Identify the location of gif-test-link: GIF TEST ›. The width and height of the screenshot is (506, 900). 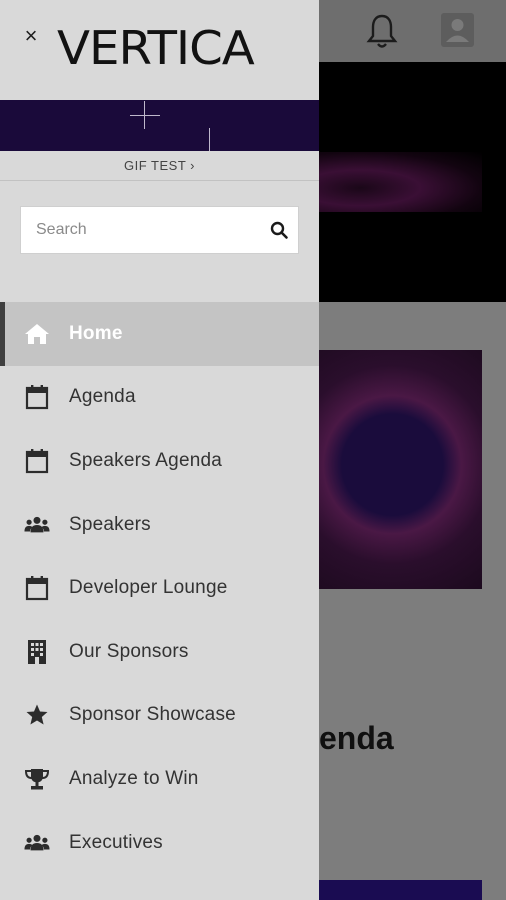
(159, 166).